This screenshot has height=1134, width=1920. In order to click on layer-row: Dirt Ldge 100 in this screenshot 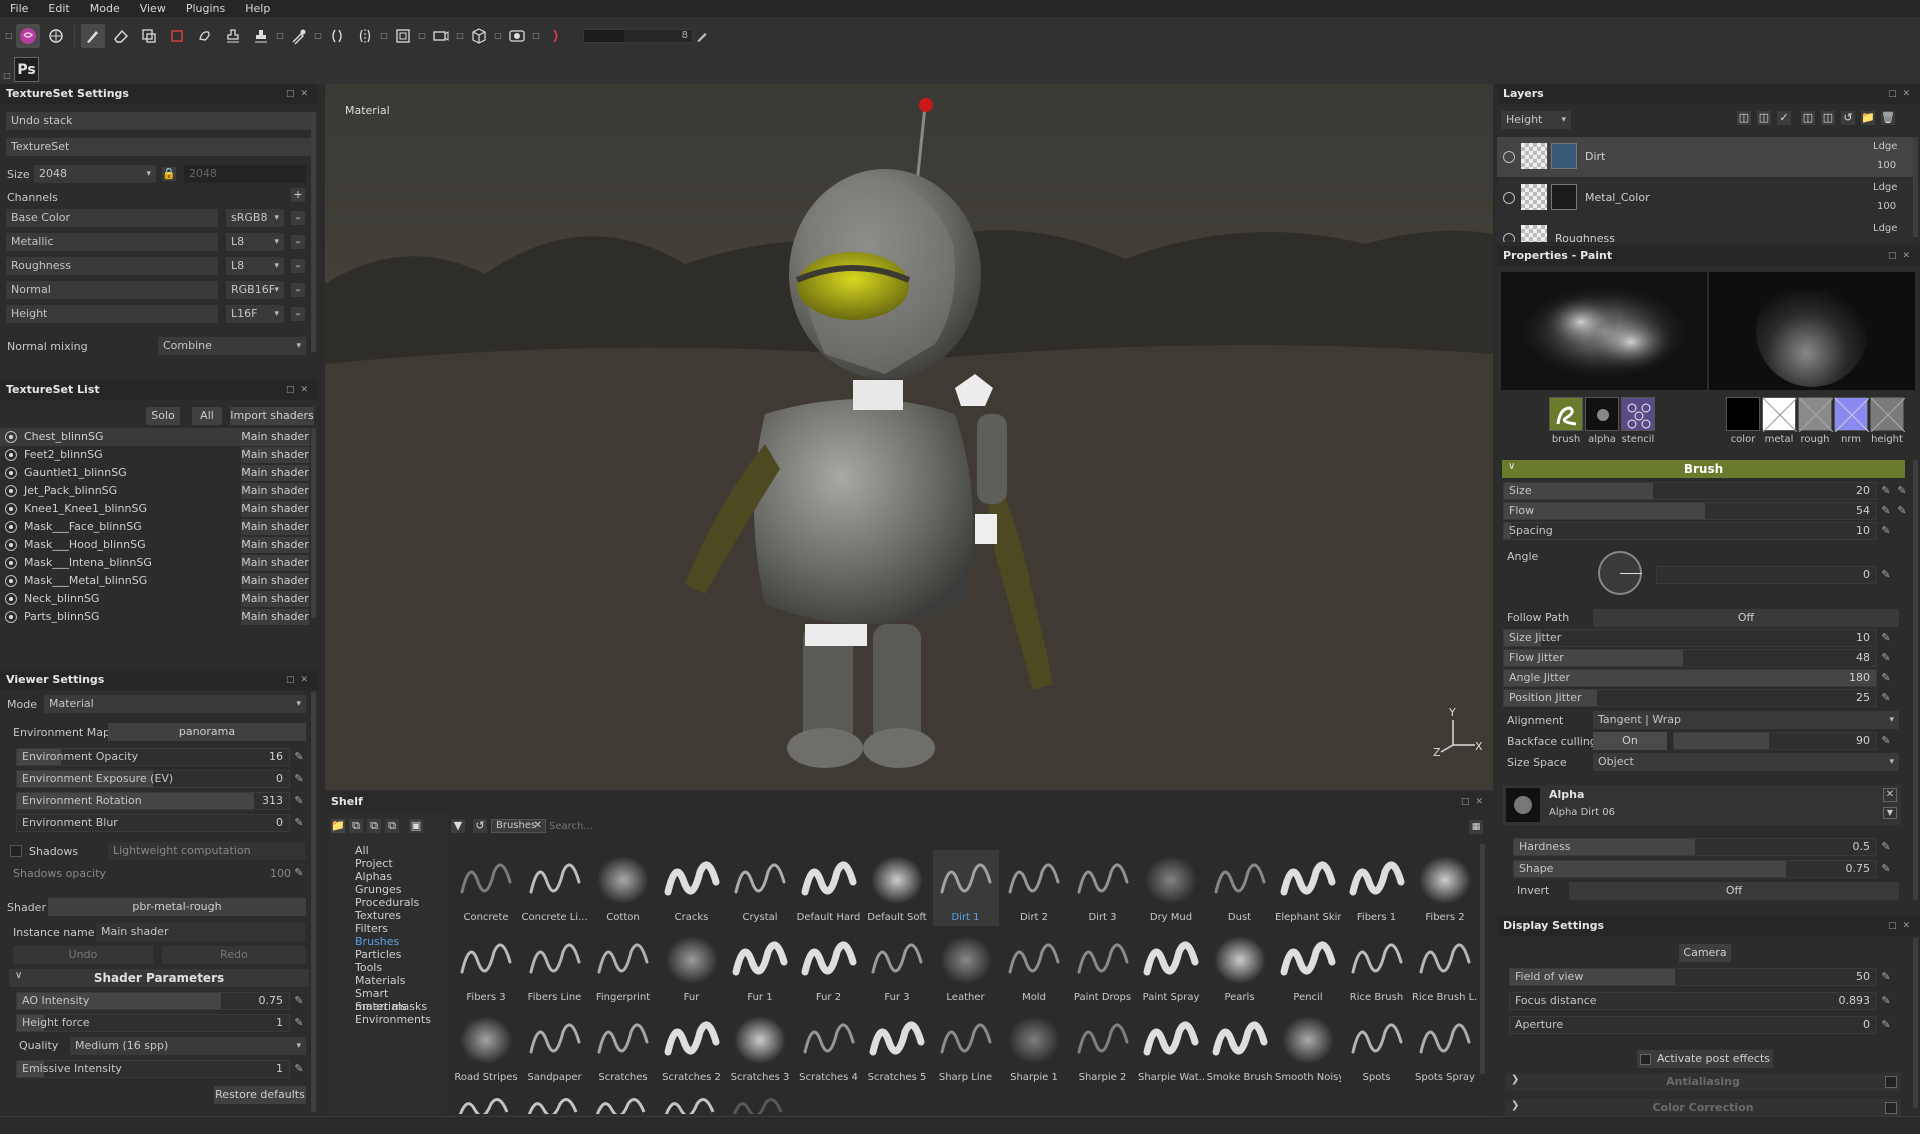, I will do `click(1705, 157)`.